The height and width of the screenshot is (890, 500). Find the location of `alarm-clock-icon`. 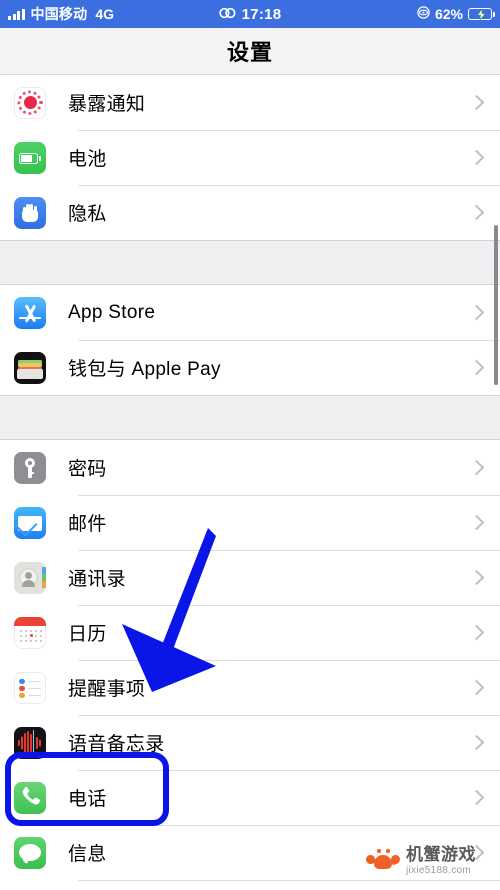

alarm-clock-icon is located at coordinates (423, 14).